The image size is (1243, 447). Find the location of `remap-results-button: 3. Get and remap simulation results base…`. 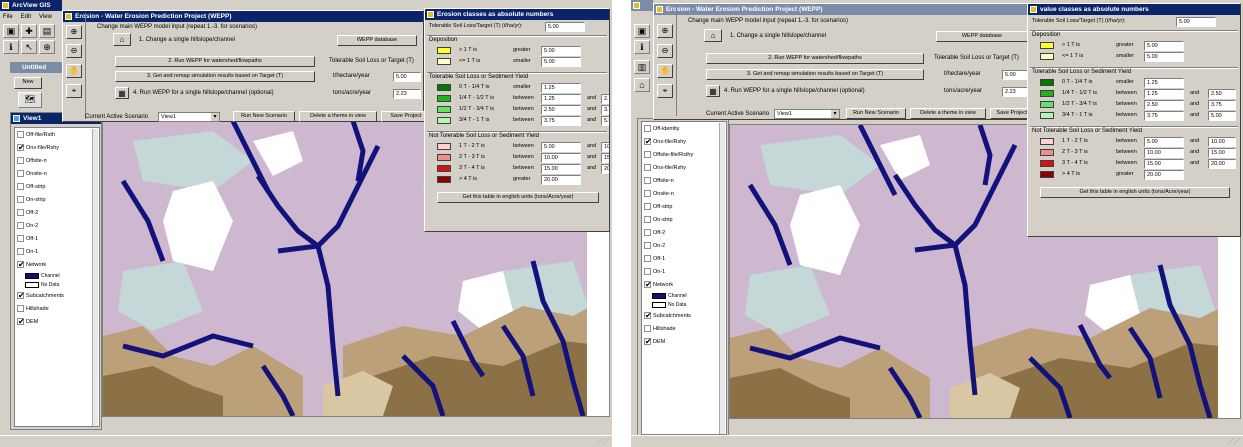

remap-results-button: 3. Get and remap simulation results base… is located at coordinates (215, 76).